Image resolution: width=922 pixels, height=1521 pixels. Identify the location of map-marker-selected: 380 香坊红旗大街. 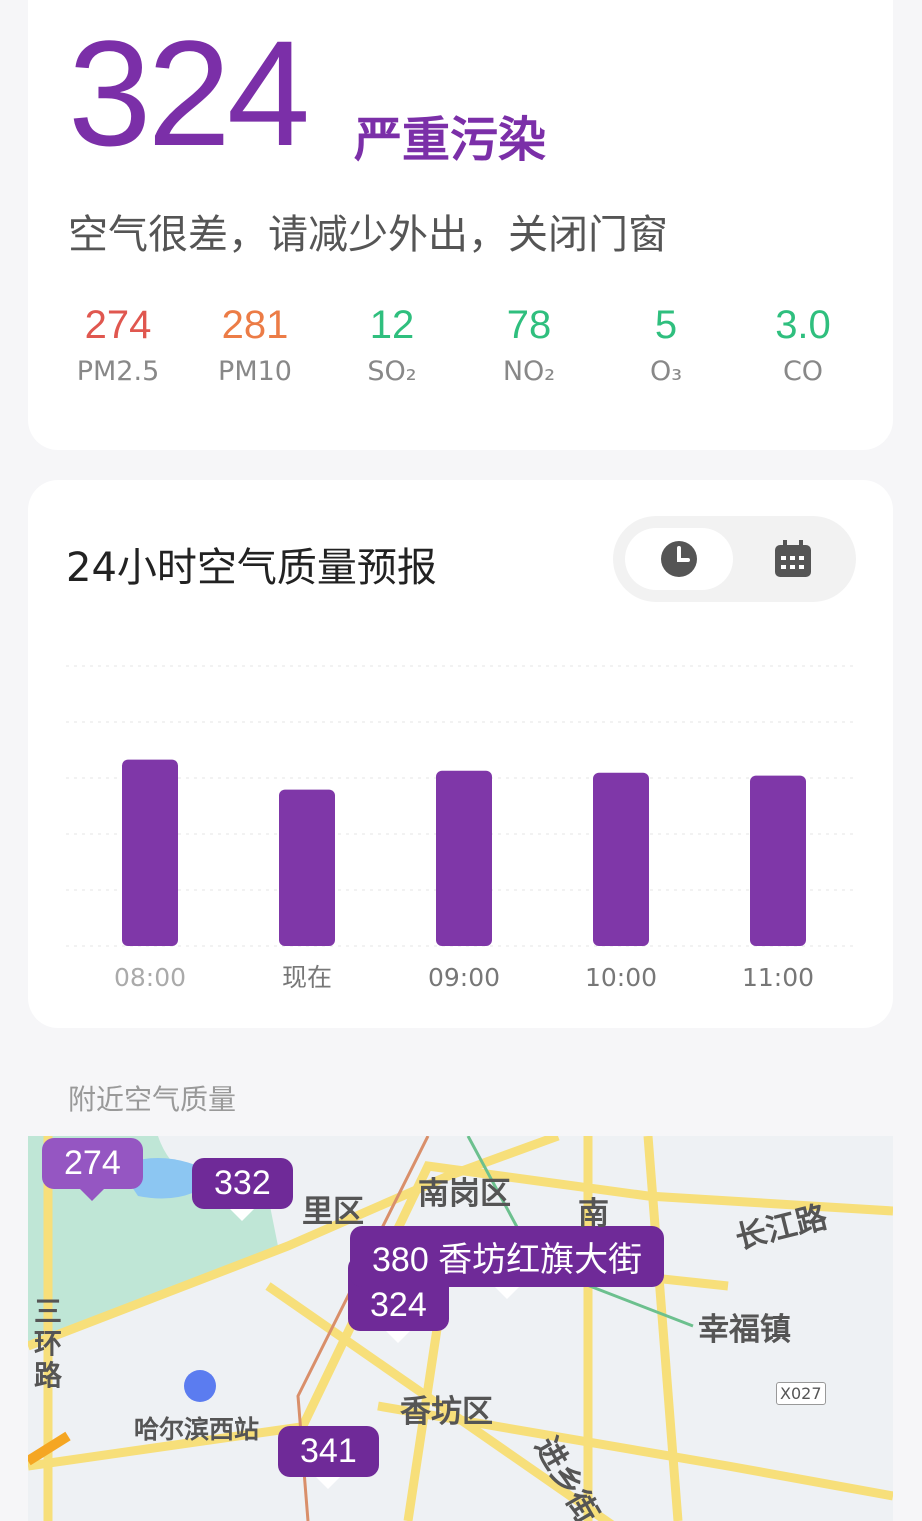
(507, 1262).